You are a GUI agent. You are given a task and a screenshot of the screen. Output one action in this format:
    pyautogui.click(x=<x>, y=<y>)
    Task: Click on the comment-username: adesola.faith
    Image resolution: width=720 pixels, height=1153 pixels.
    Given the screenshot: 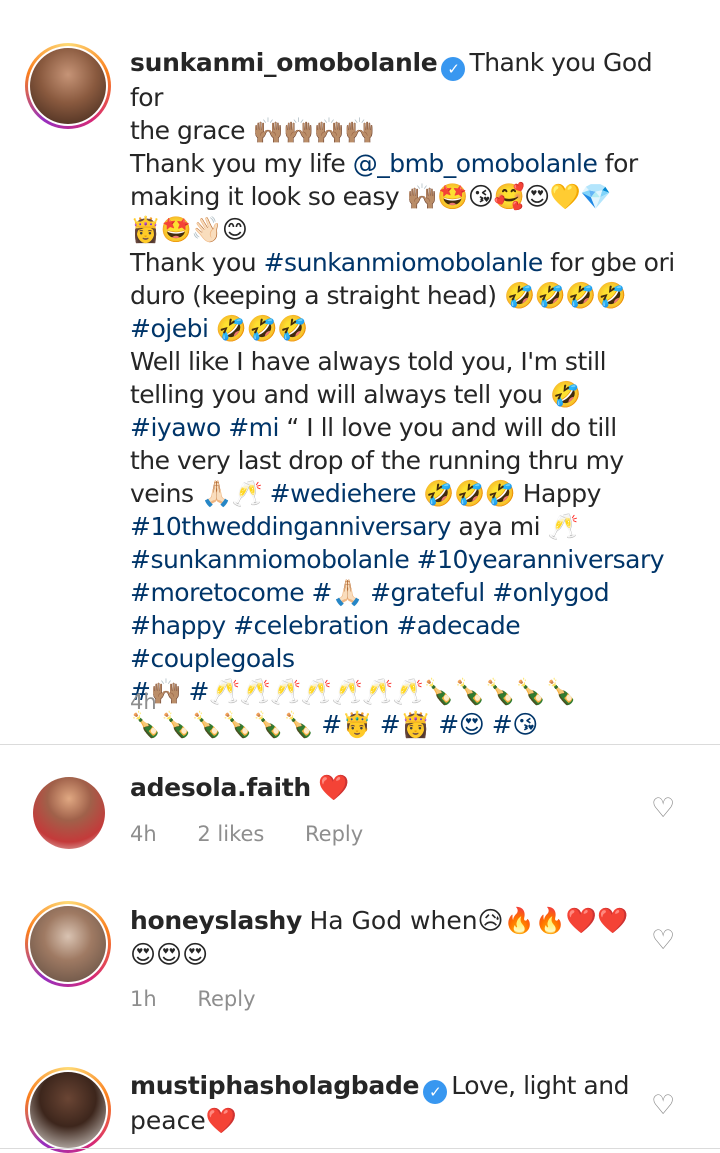 What is the action you would take?
    pyautogui.click(x=220, y=787)
    